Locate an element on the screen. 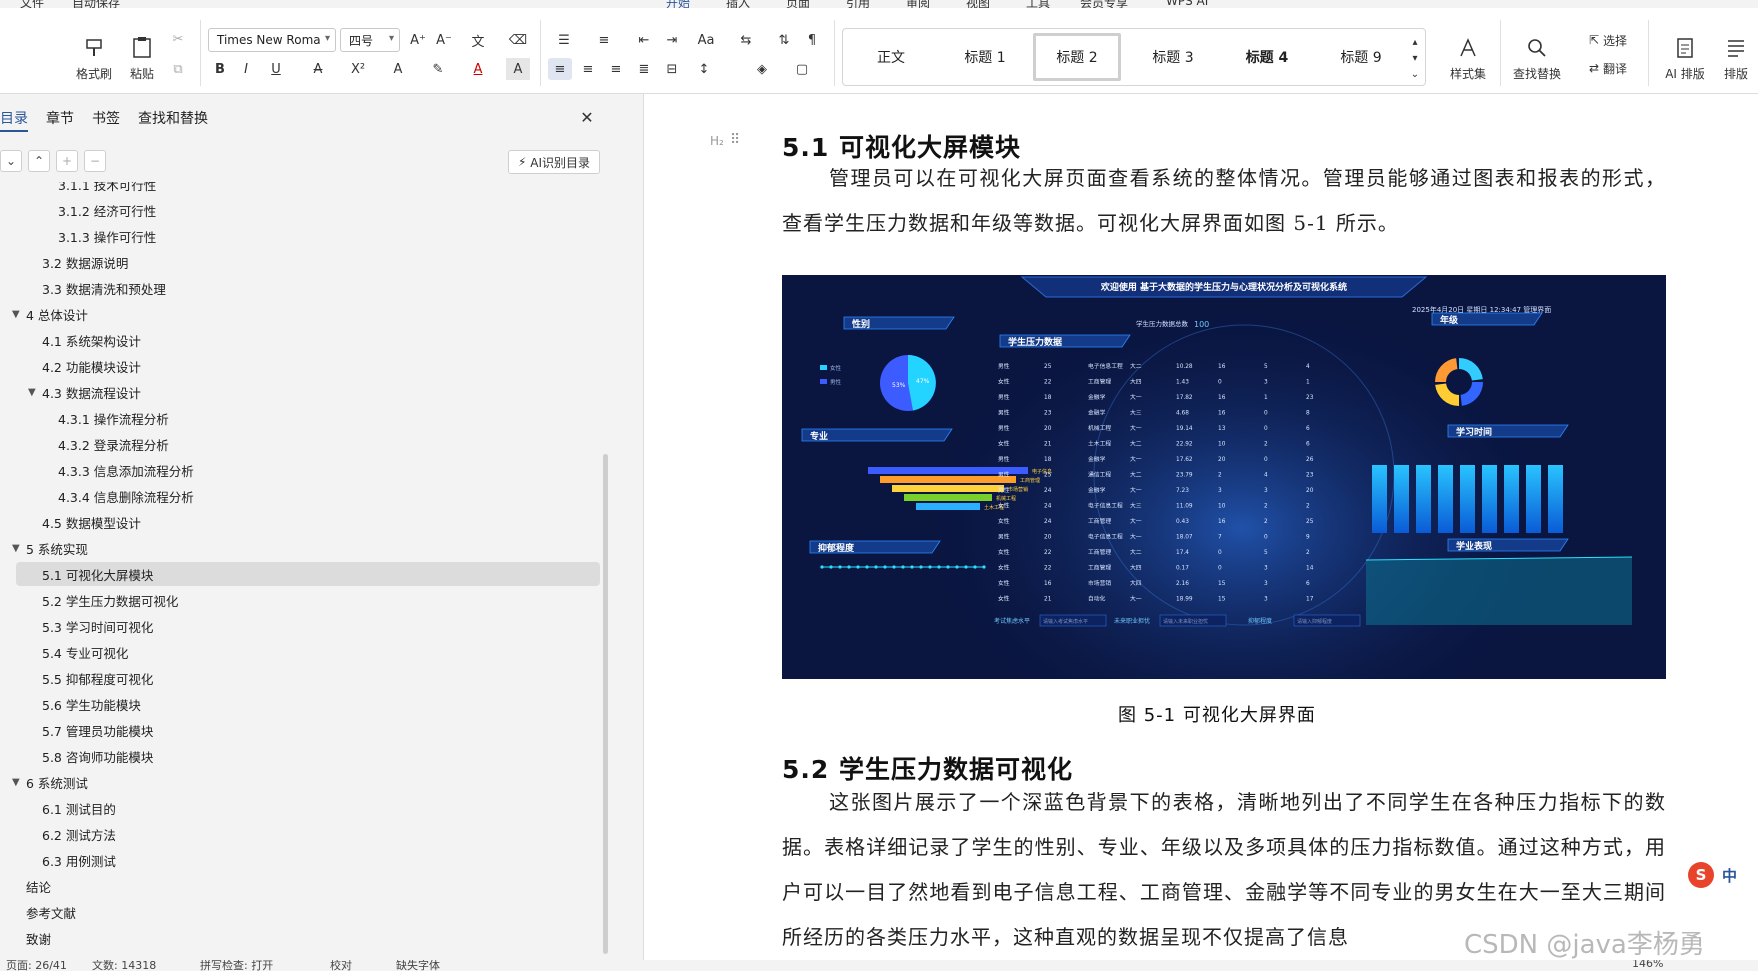  italic-icon: I is located at coordinates (246, 69).